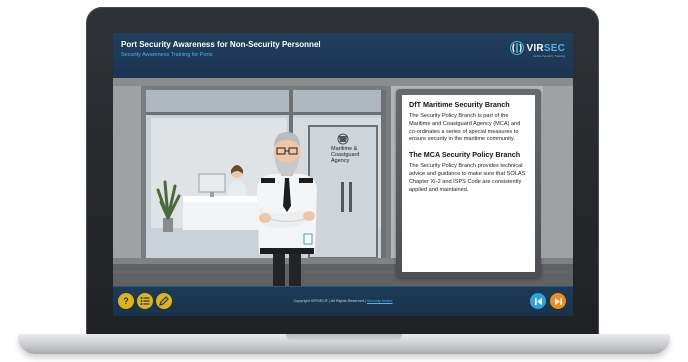  I want to click on forward-icon, so click(558, 301).